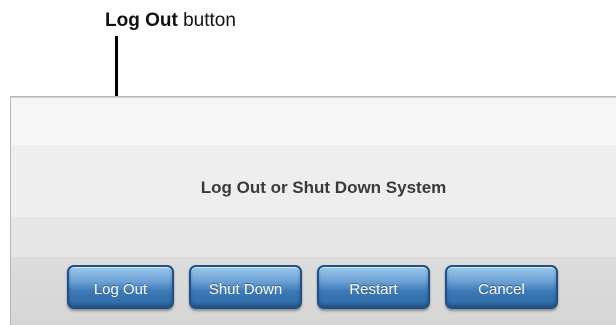 The width and height of the screenshot is (616, 325). I want to click on callout-label: Log Out button, so click(170, 21).